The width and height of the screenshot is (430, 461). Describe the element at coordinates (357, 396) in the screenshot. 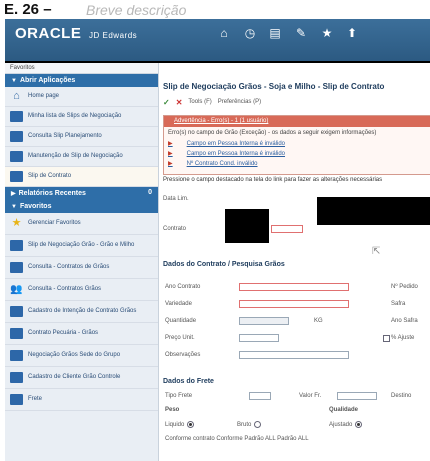

I see `freight-value-input` at that location.